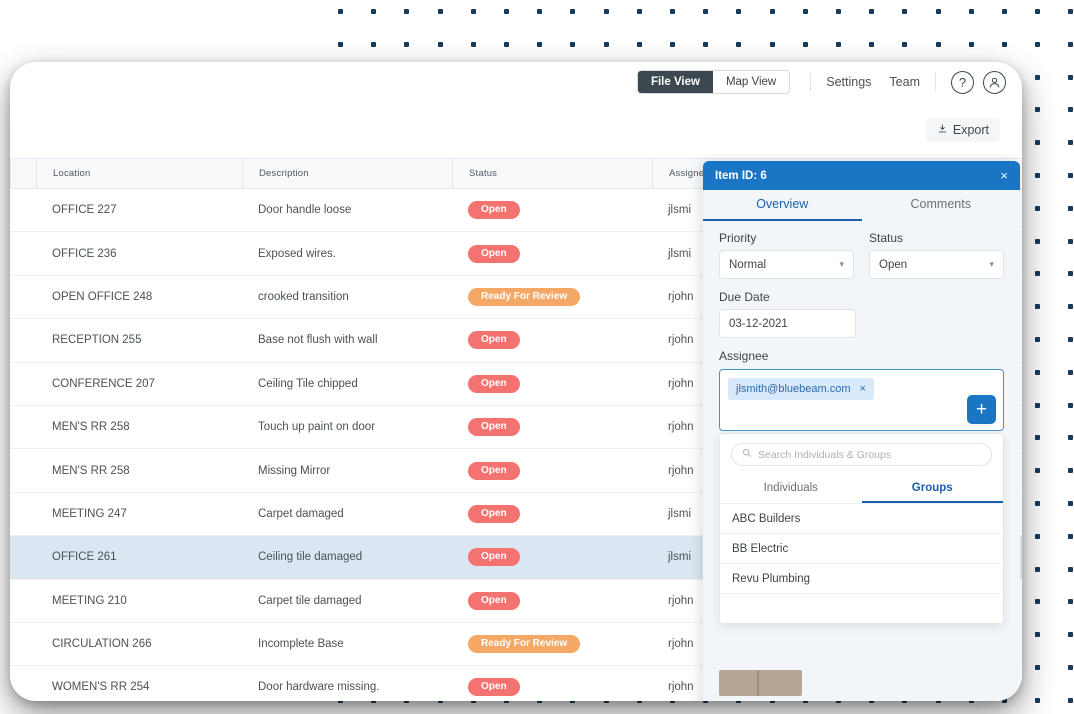  Describe the element at coordinates (936, 264) in the screenshot. I see `status-select: Open ▾` at that location.